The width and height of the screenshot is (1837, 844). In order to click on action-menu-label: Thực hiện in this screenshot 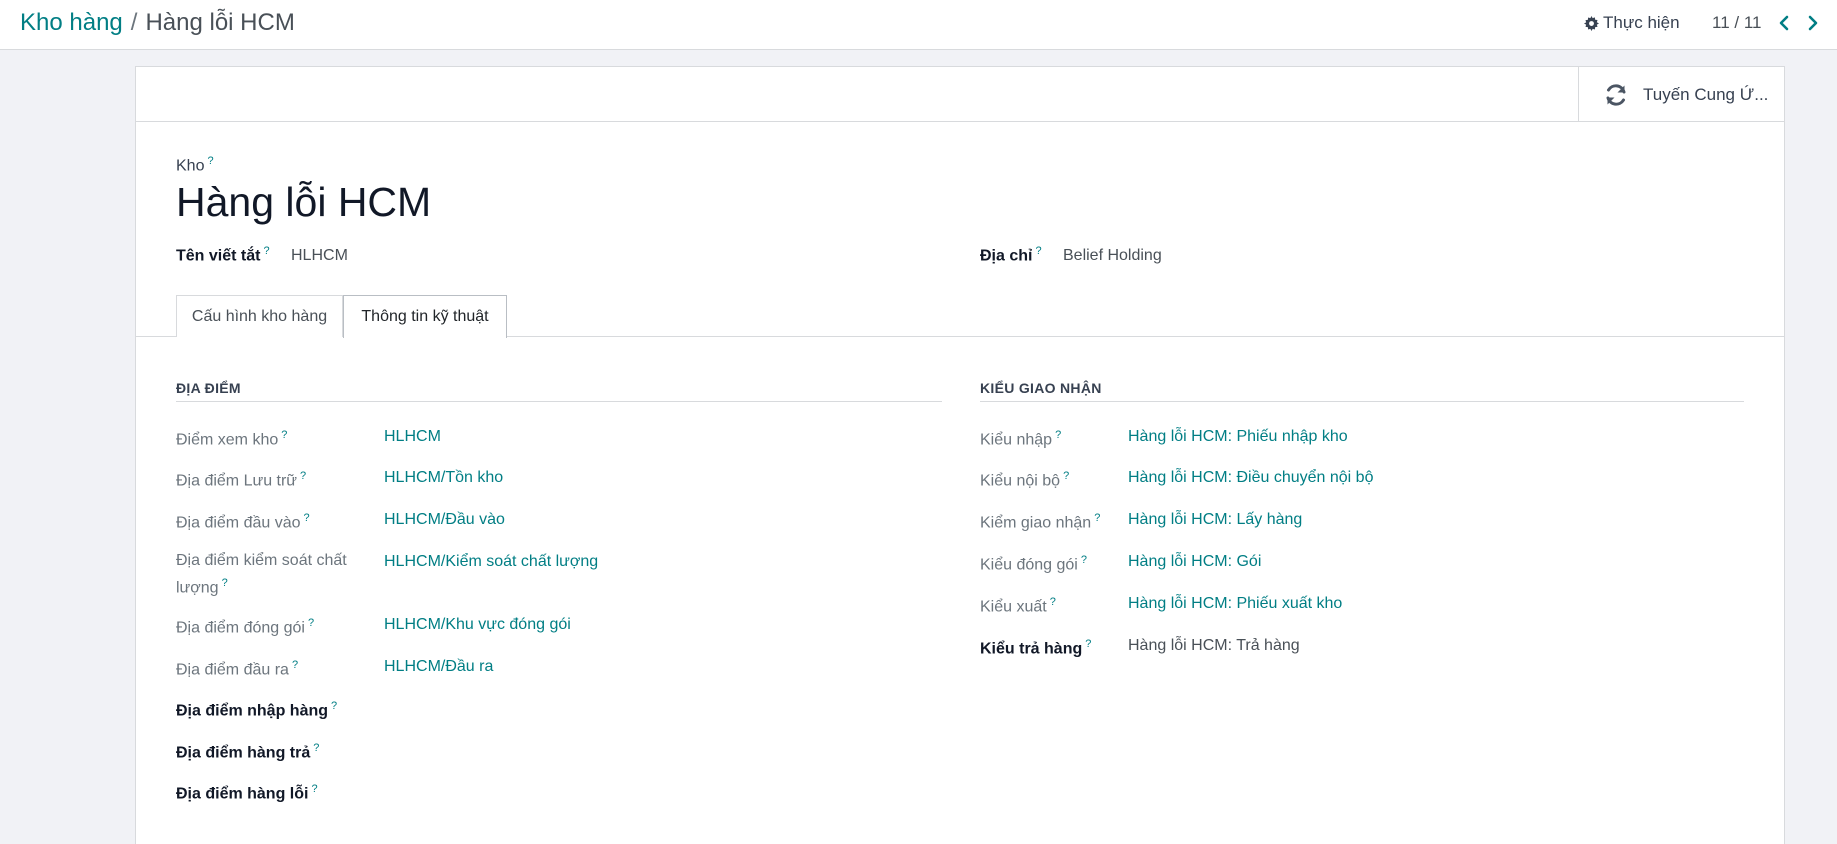, I will do `click(1641, 22)`.